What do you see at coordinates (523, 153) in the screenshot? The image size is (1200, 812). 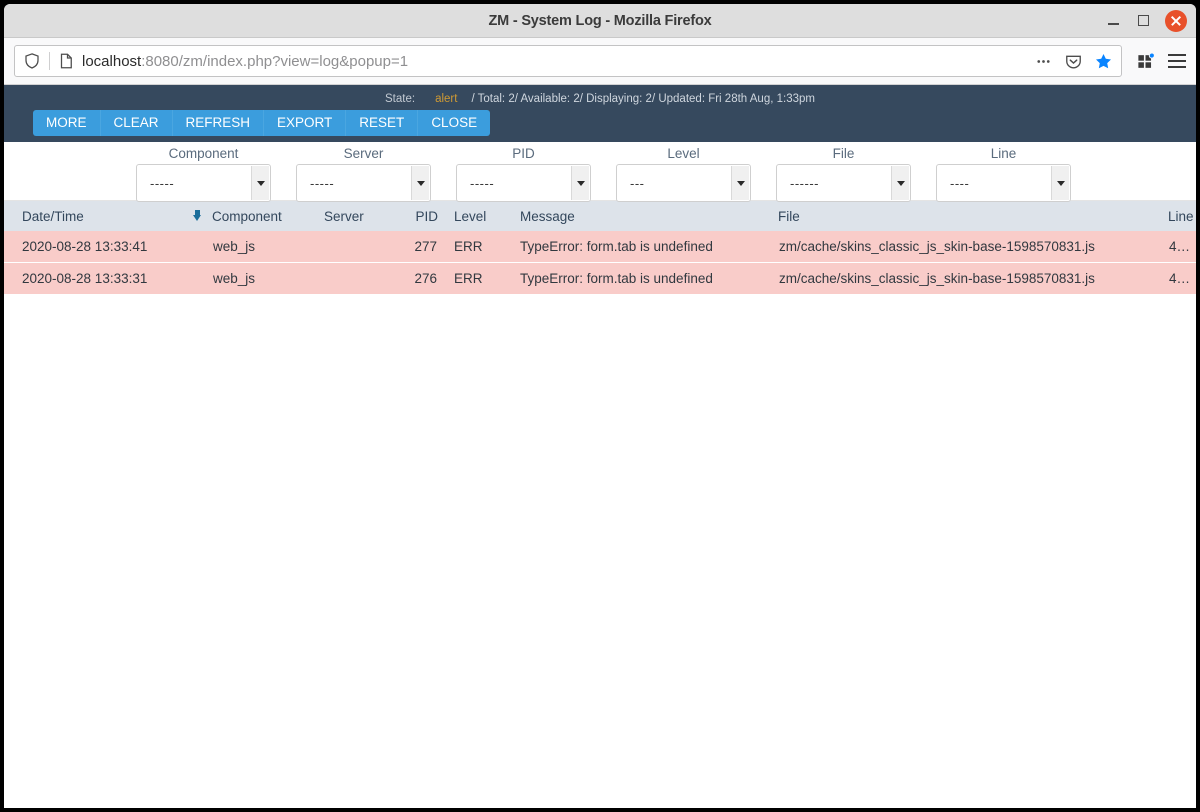 I see `filter-label-pid: PID` at bounding box center [523, 153].